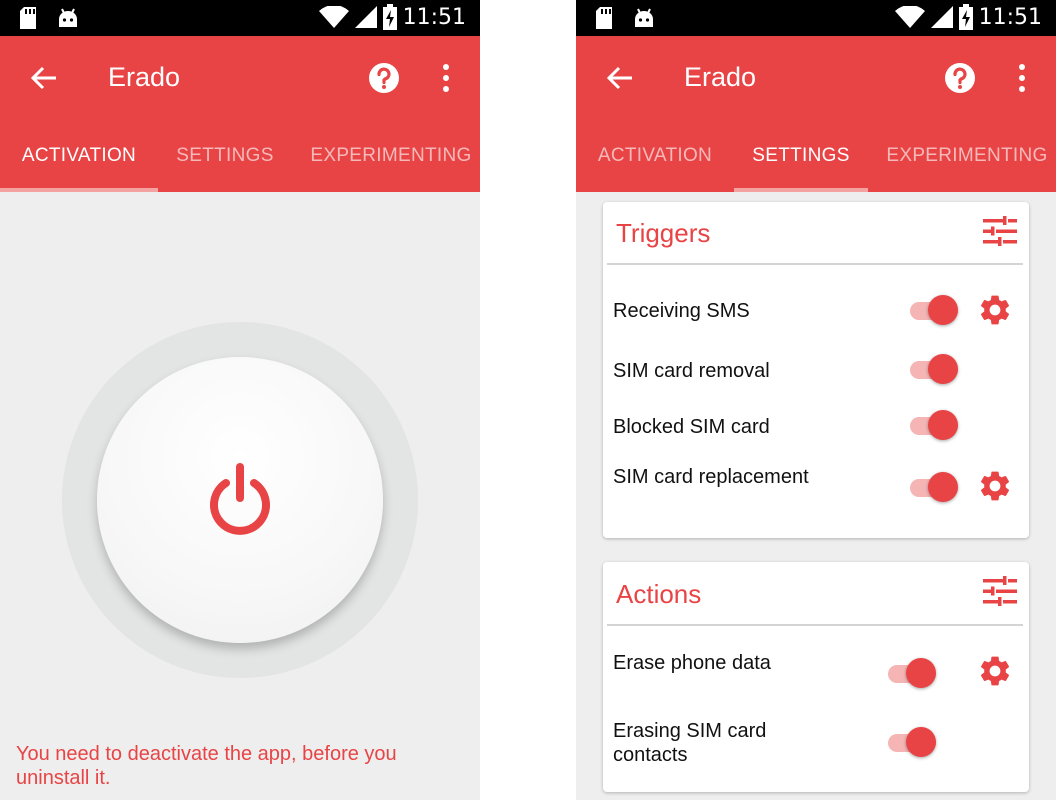  What do you see at coordinates (913, 742) in the screenshot?
I see `action-switch-erase-sim-contacts` at bounding box center [913, 742].